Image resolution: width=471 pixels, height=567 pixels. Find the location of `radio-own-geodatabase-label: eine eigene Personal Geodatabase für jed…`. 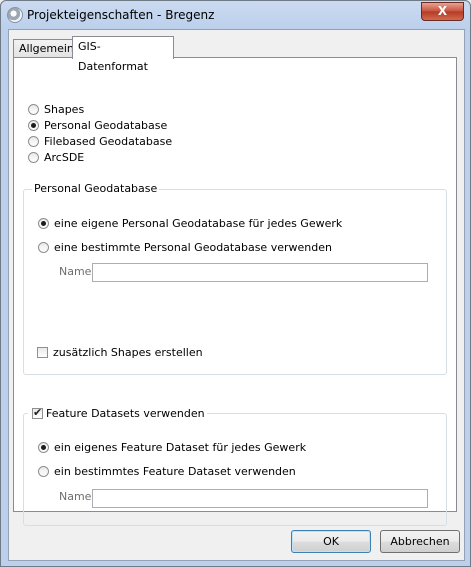

radio-own-geodatabase-label: eine eigene Personal Geodatabase für jed… is located at coordinates (198, 223).